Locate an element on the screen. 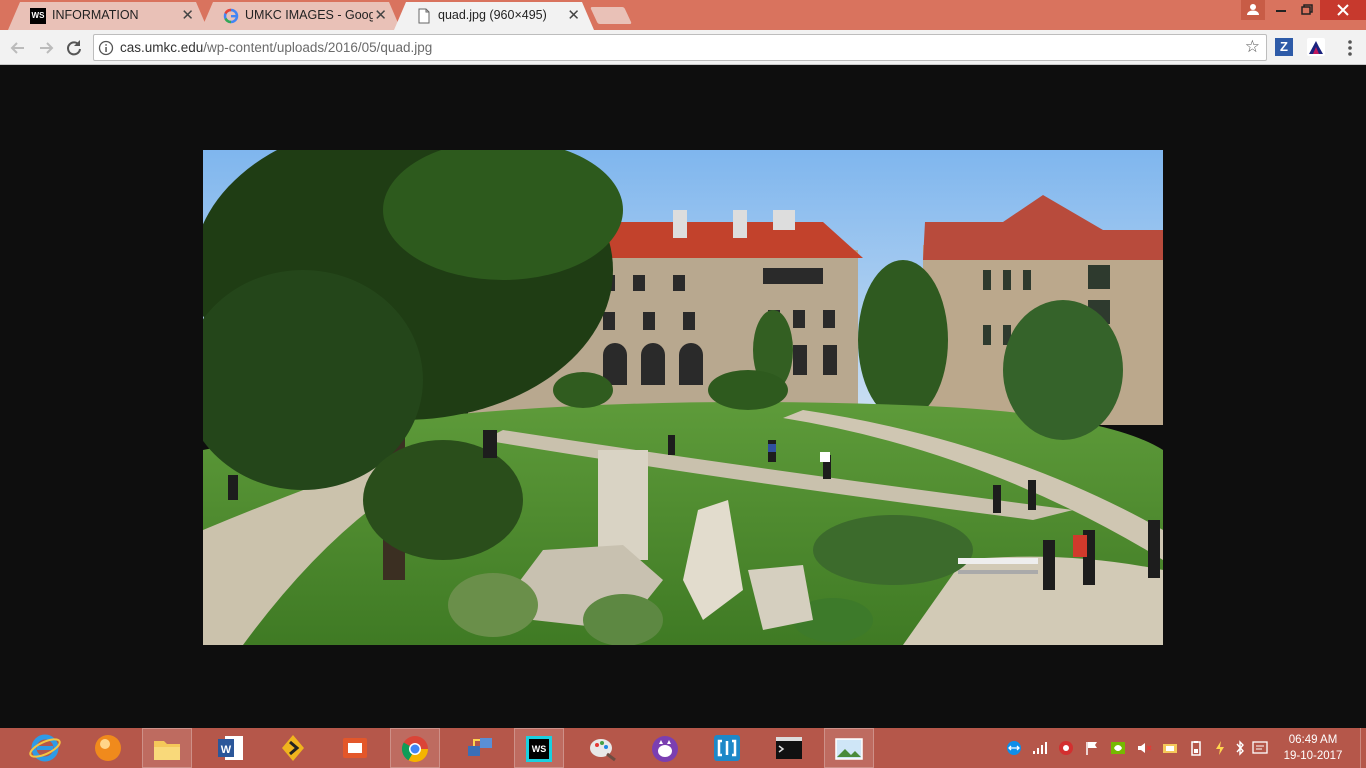  svg-text: WS is located at coordinates (539, 749).